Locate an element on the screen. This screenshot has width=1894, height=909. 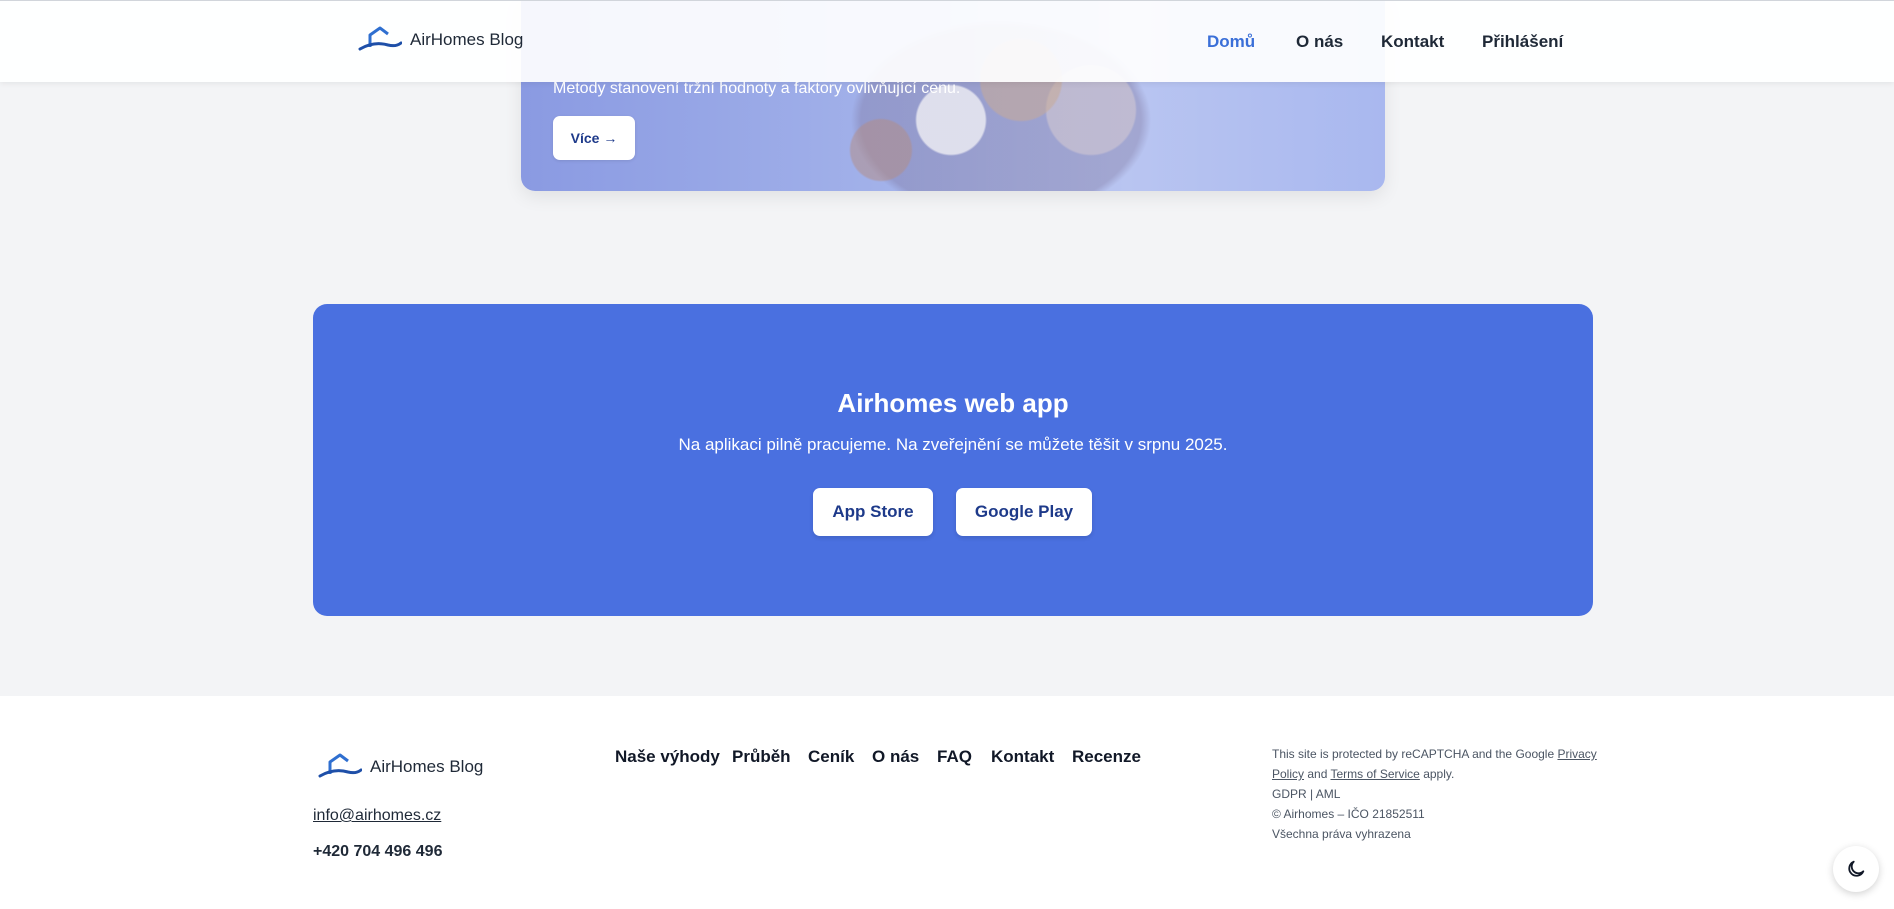
nav-contact: Kontakt is located at coordinates (1412, 42).